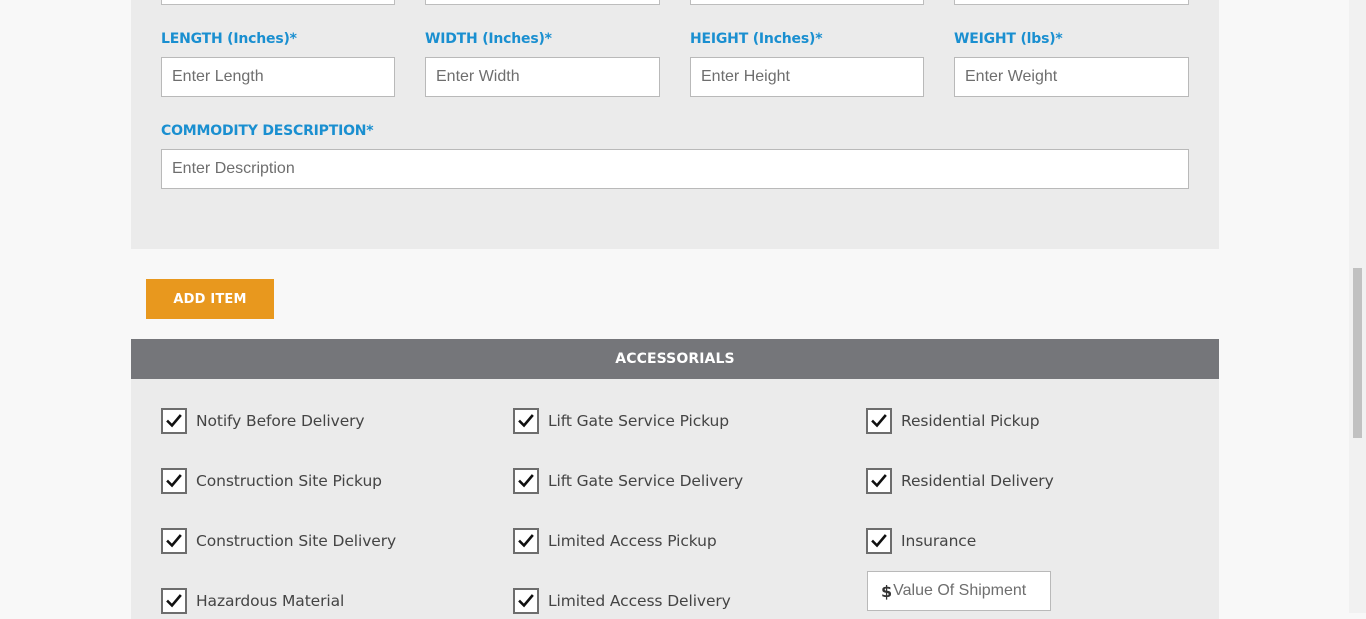  I want to click on vertical-scrollbar, so click(1357, 306).